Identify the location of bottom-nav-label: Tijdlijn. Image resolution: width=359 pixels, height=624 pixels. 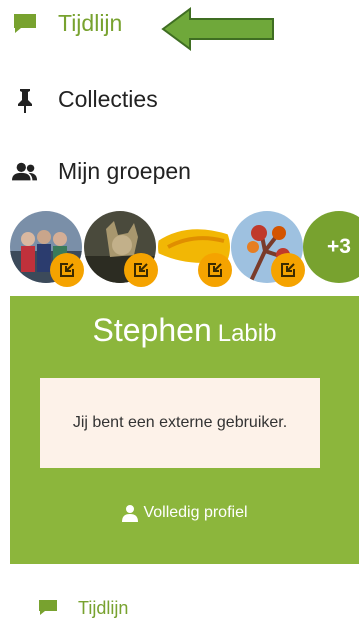
(103, 608).